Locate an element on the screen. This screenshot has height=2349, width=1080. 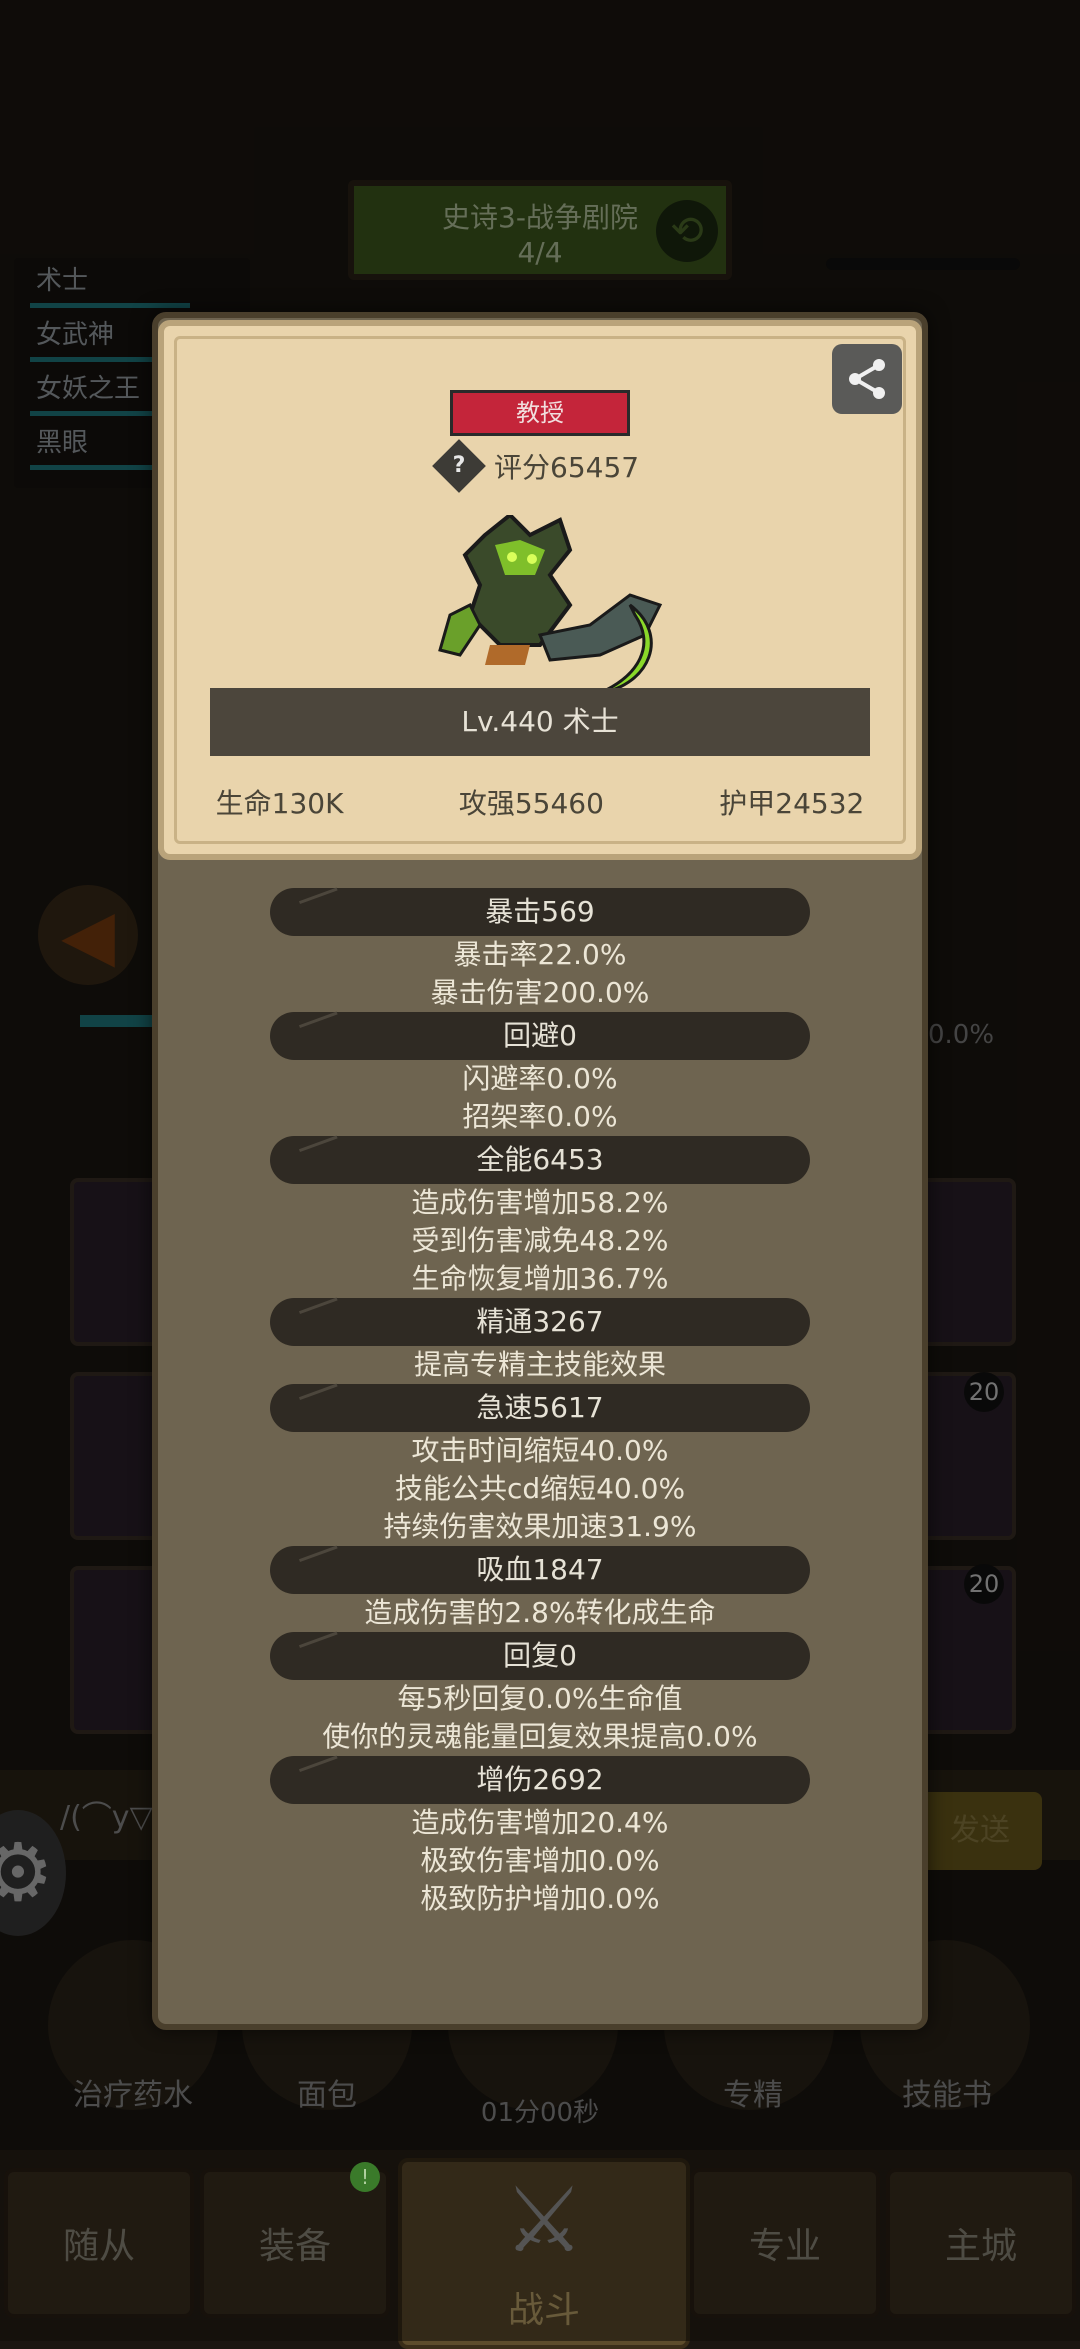
stat-line: 闪避率0.0% is located at coordinates (540, 1078).